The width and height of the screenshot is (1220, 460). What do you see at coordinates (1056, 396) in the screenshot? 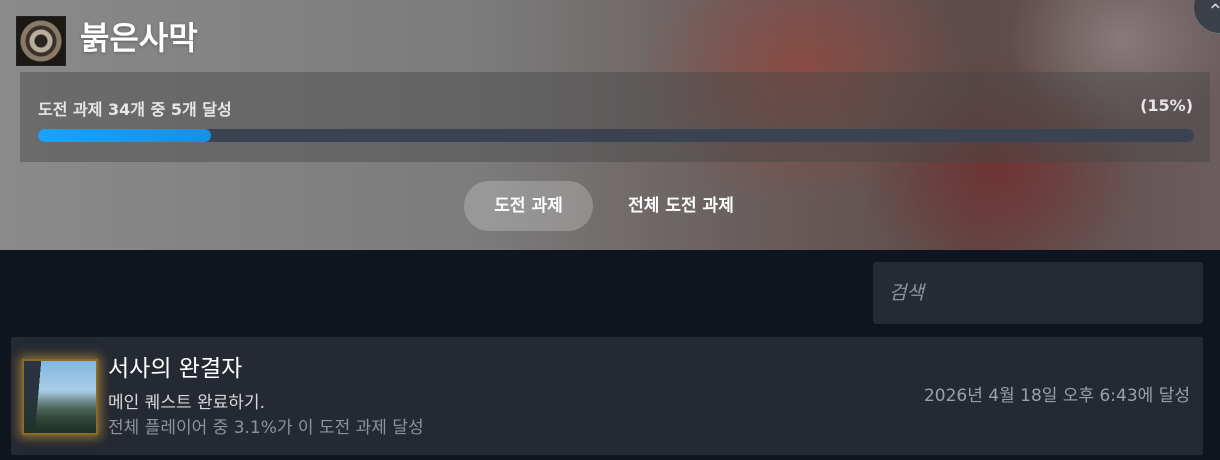
I see `achievement-unlock-date: 2026년 4월 18일 오후 6:43에 달성` at bounding box center [1056, 396].